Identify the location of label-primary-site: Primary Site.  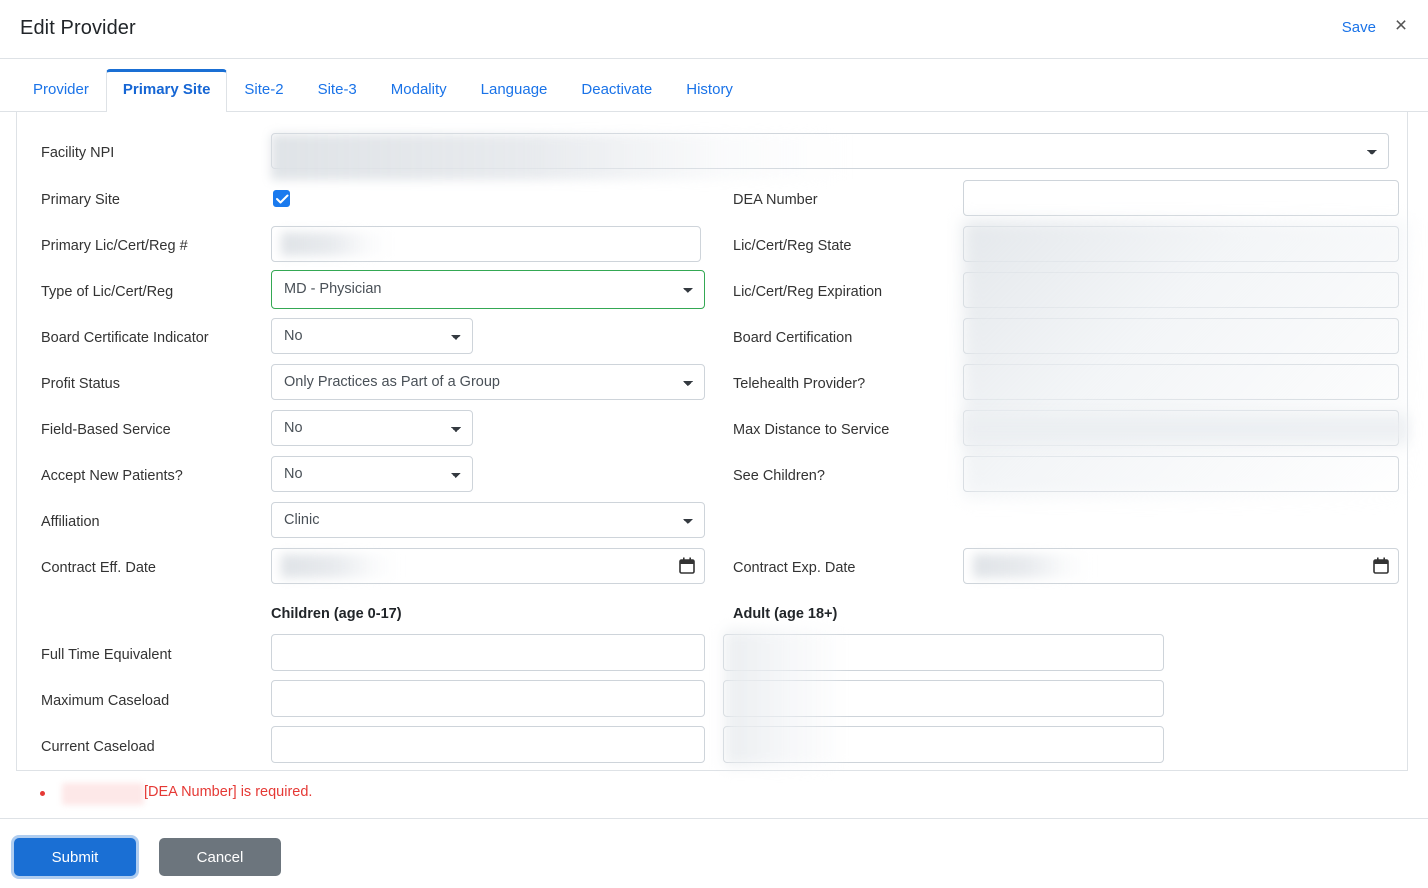
(80, 200).